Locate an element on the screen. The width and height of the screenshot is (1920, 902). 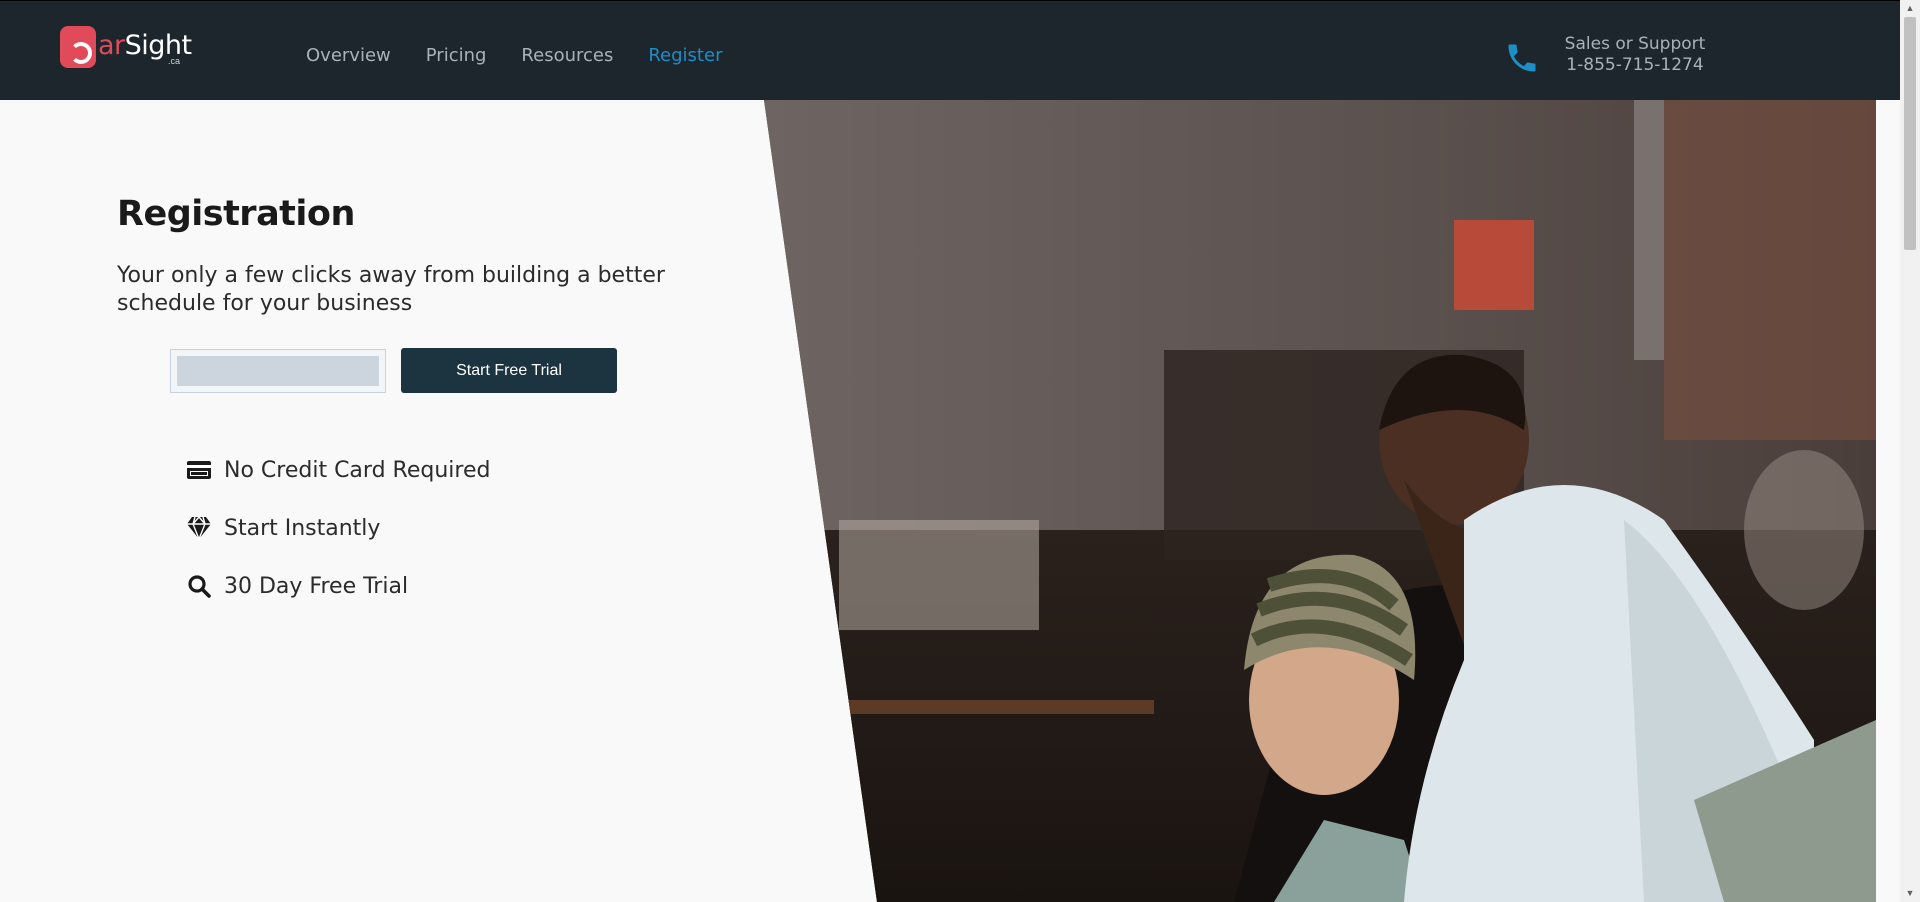
email-field-wrapper is located at coordinates (278, 371).